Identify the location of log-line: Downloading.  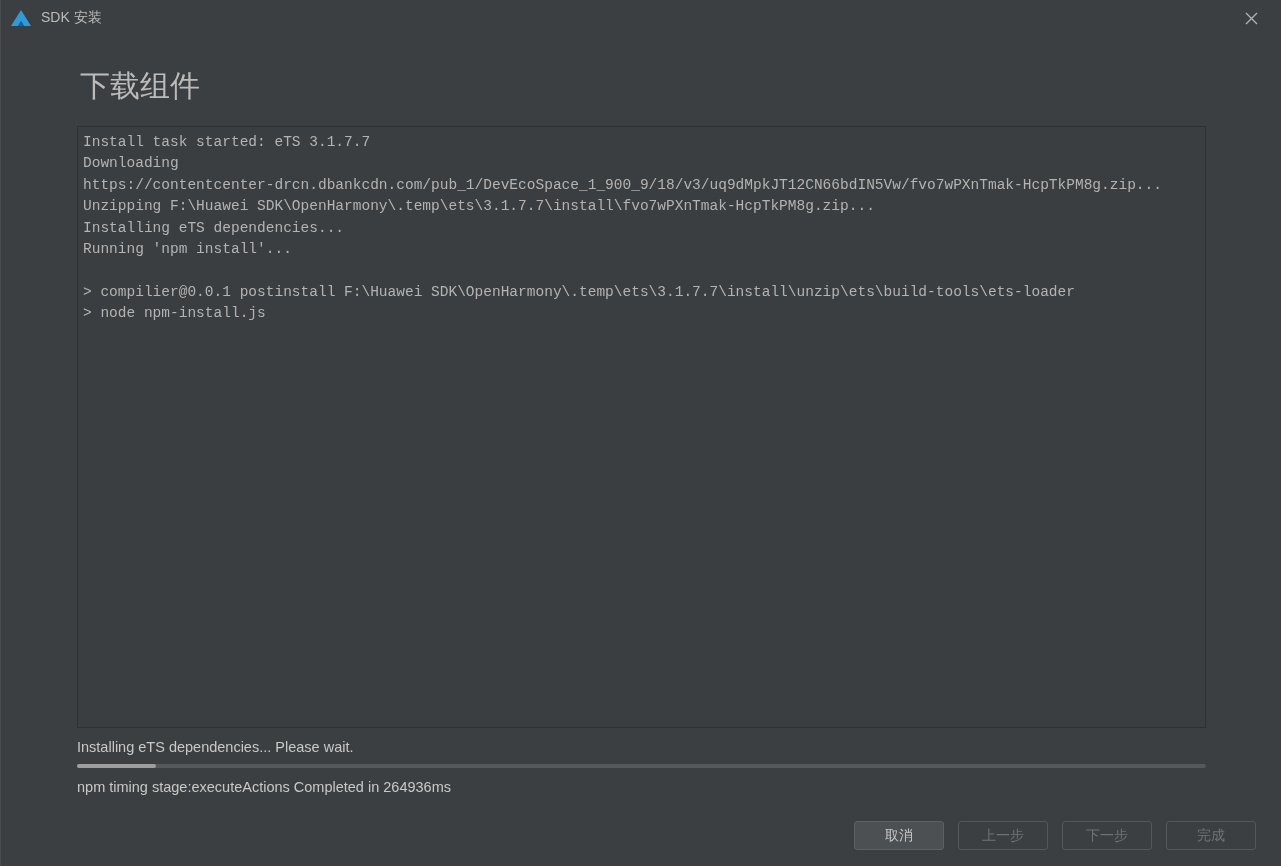
(131, 164).